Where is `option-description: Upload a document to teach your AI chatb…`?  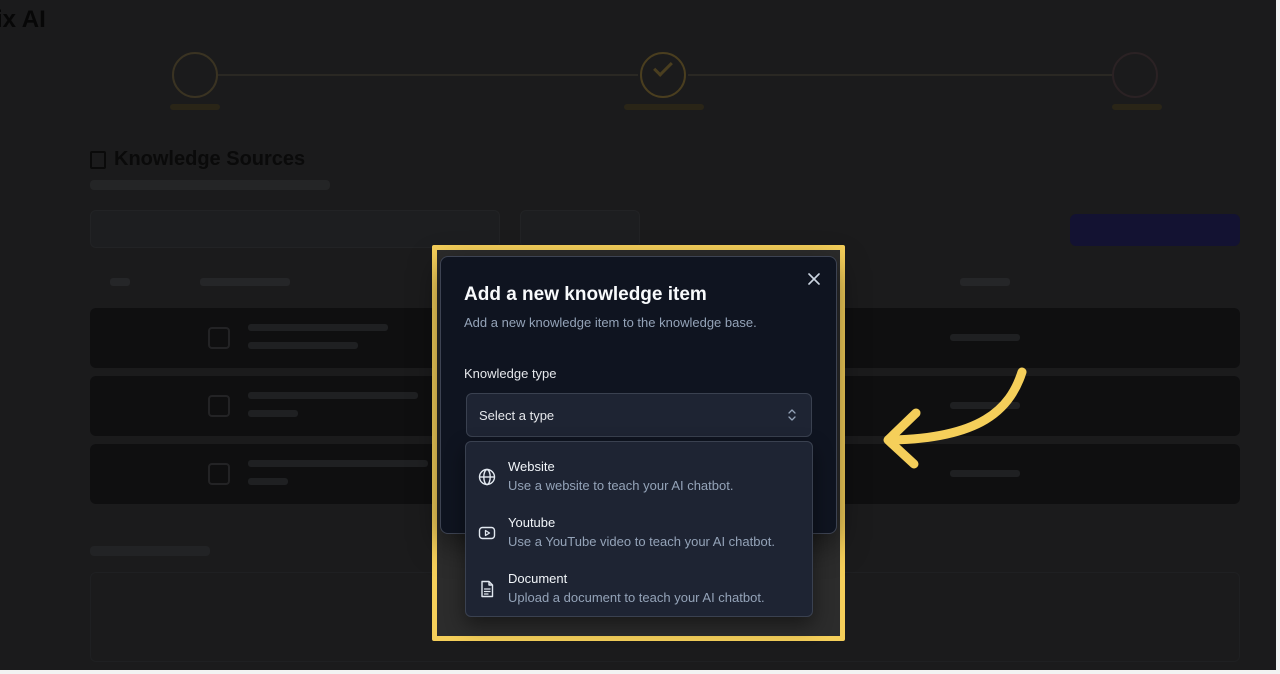
option-description: Upload a document to teach your AI chatb… is located at coordinates (636, 597).